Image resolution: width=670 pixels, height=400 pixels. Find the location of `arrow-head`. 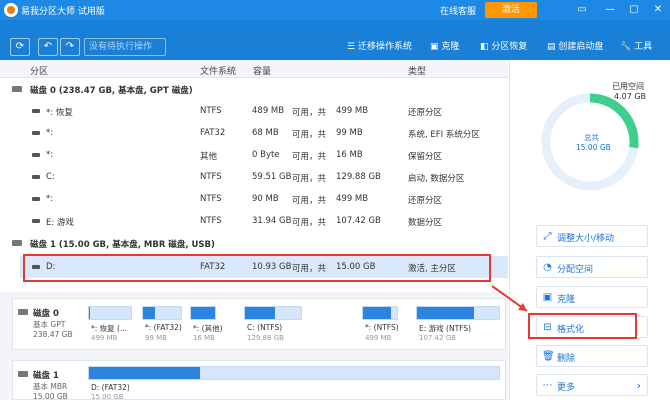

arrow-head is located at coordinates (522, 307).